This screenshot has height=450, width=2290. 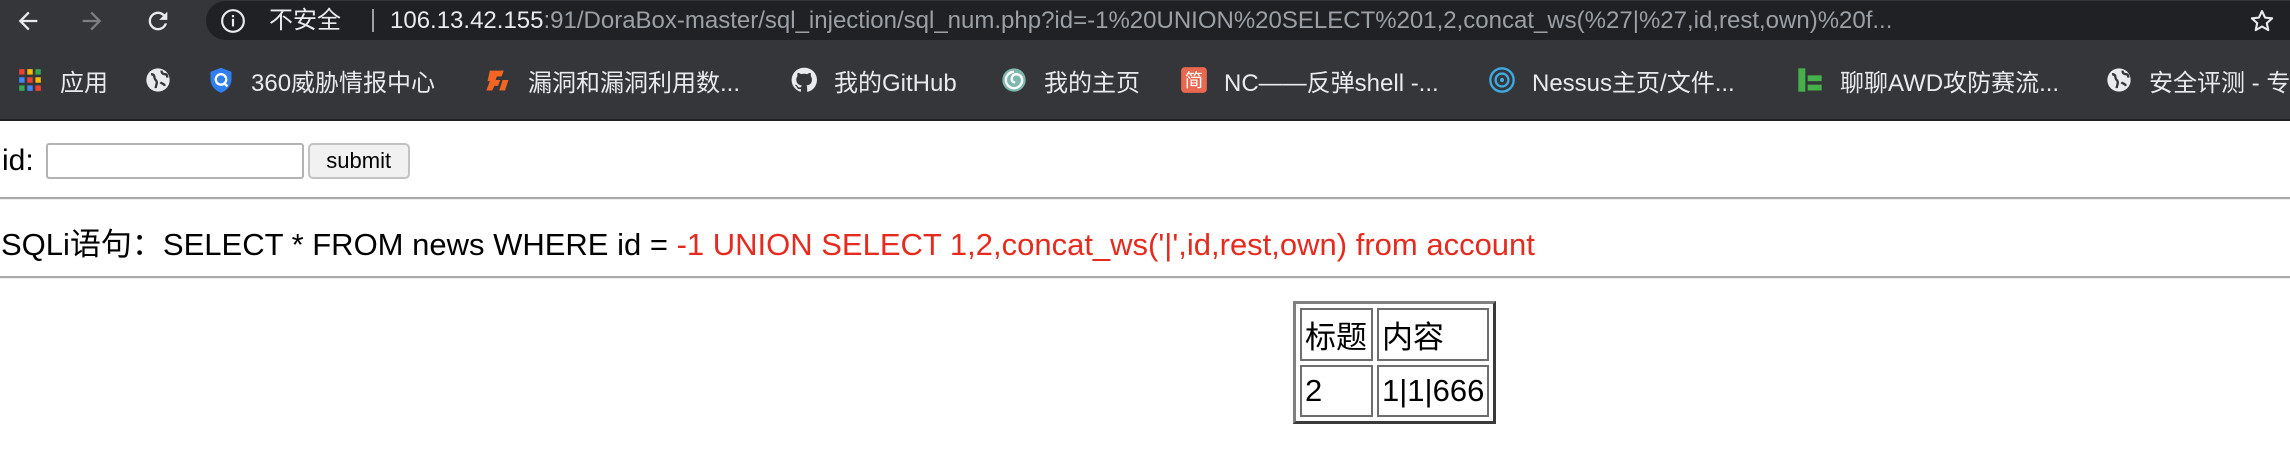 I want to click on cell-title: 2, so click(x=1336, y=391).